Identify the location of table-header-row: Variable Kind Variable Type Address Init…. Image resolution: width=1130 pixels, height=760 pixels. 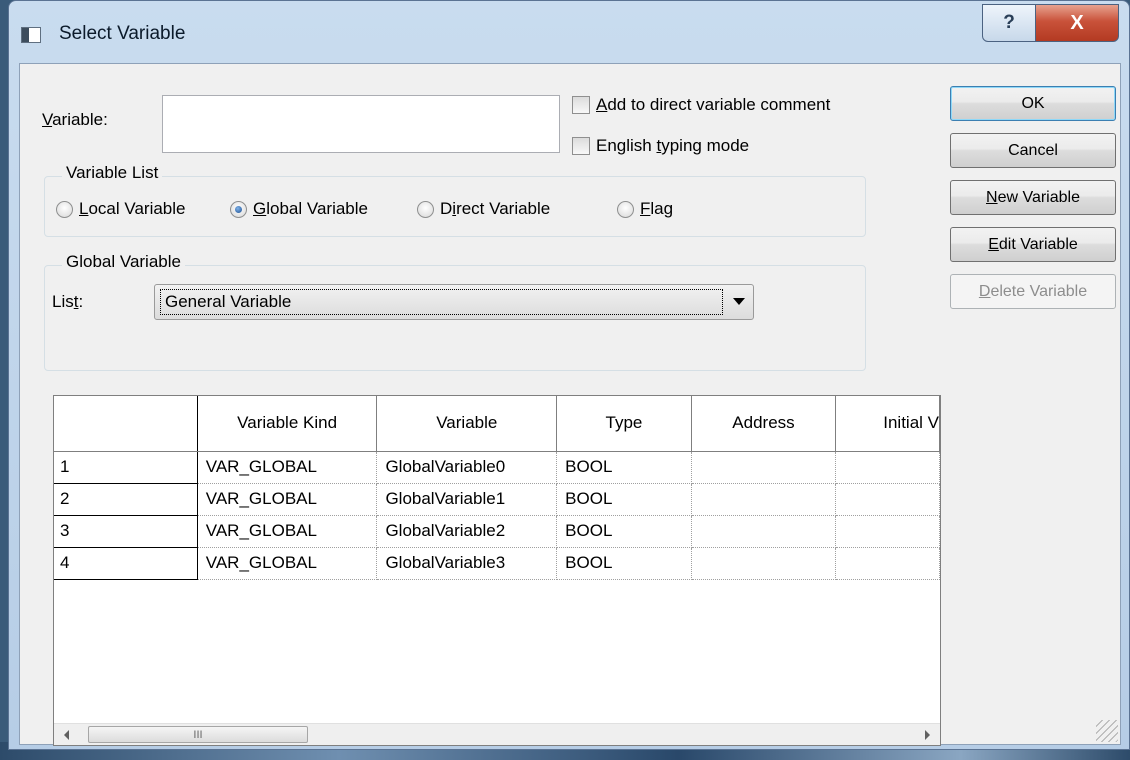
(497, 424).